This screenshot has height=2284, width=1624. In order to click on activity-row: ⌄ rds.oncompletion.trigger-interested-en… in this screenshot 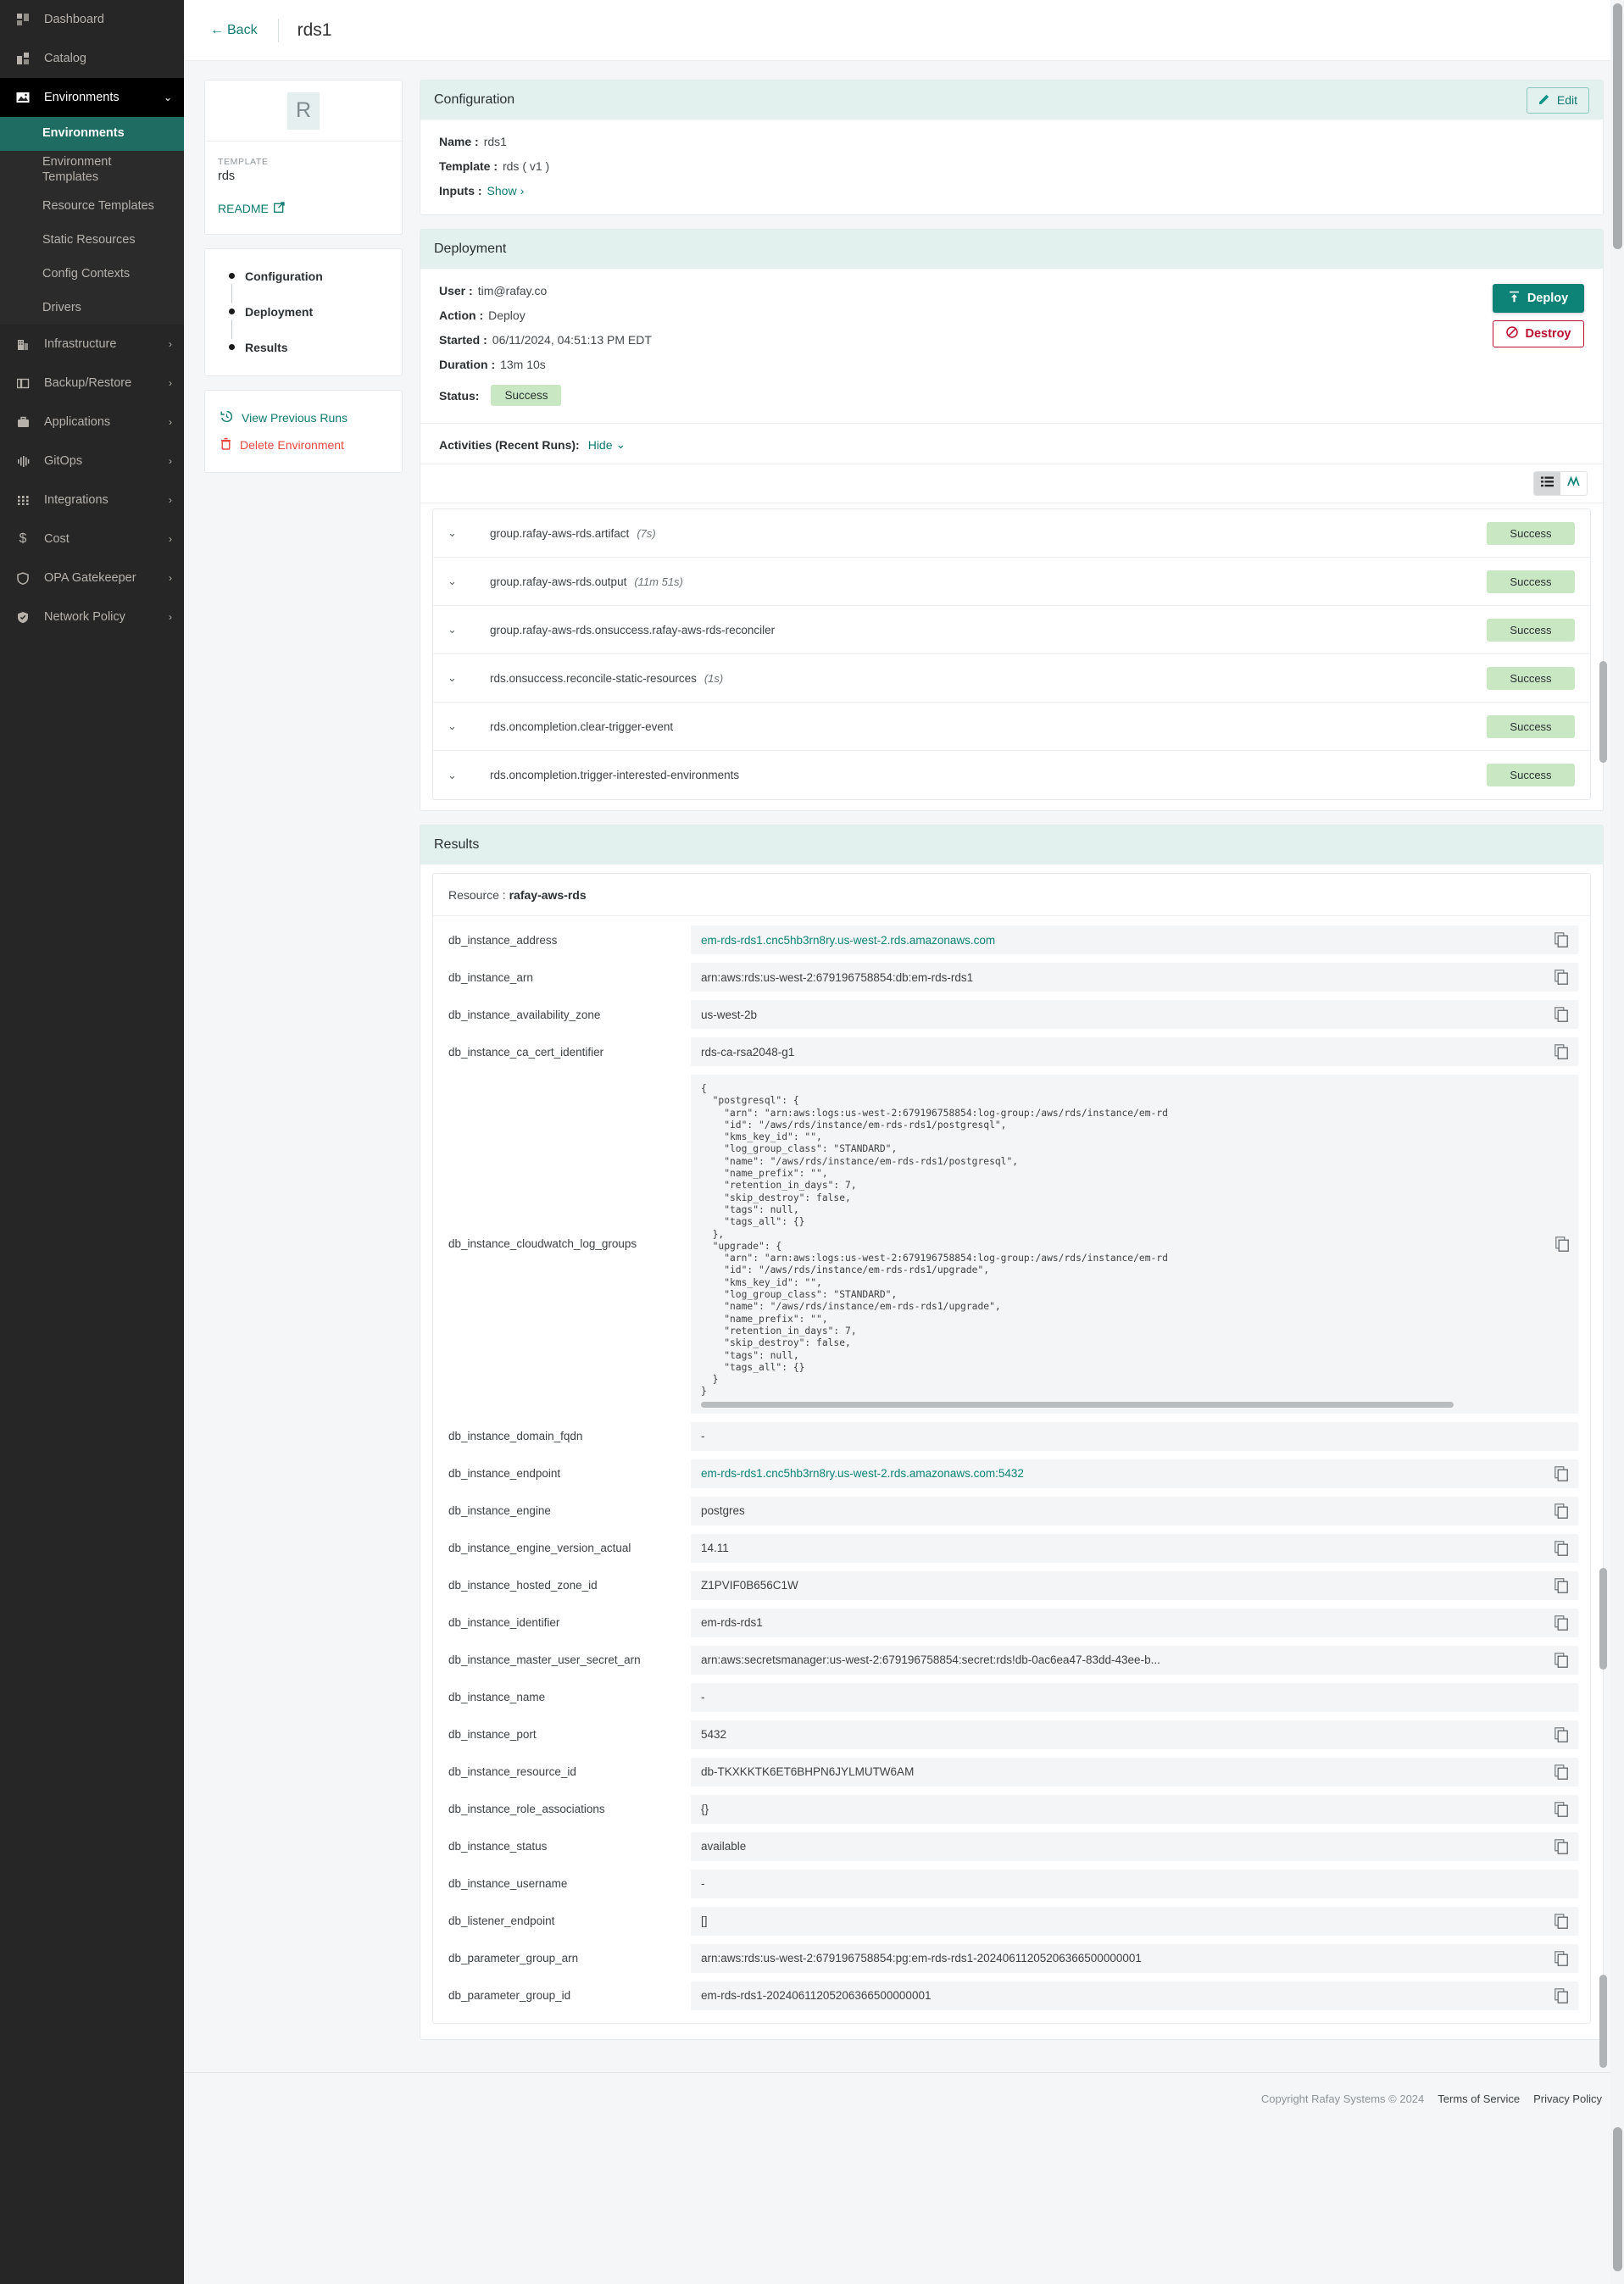, I will do `click(1012, 775)`.